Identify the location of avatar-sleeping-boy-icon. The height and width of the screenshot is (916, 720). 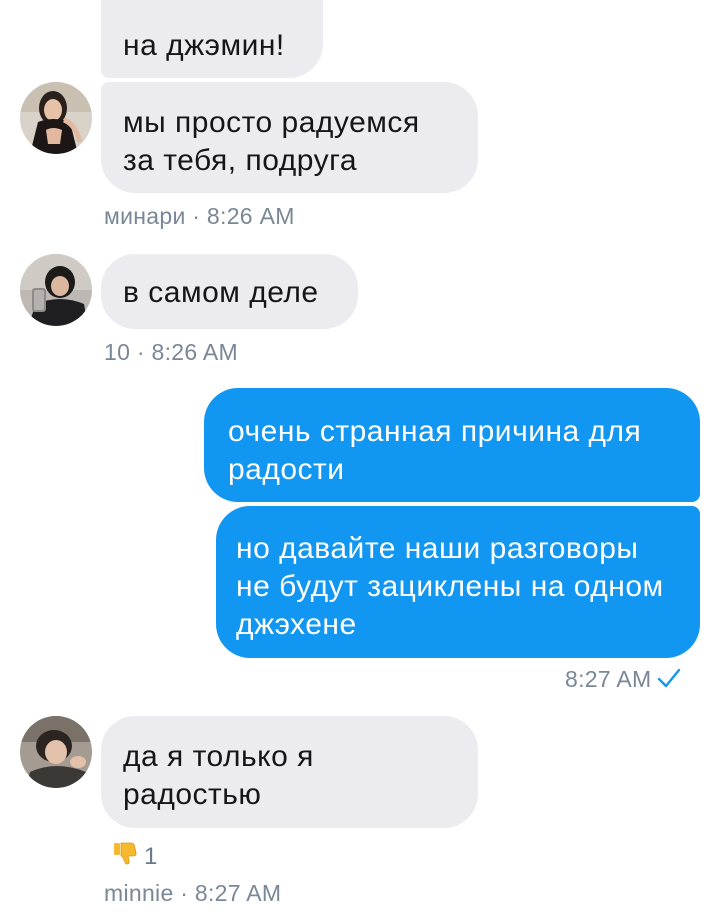
(56, 752).